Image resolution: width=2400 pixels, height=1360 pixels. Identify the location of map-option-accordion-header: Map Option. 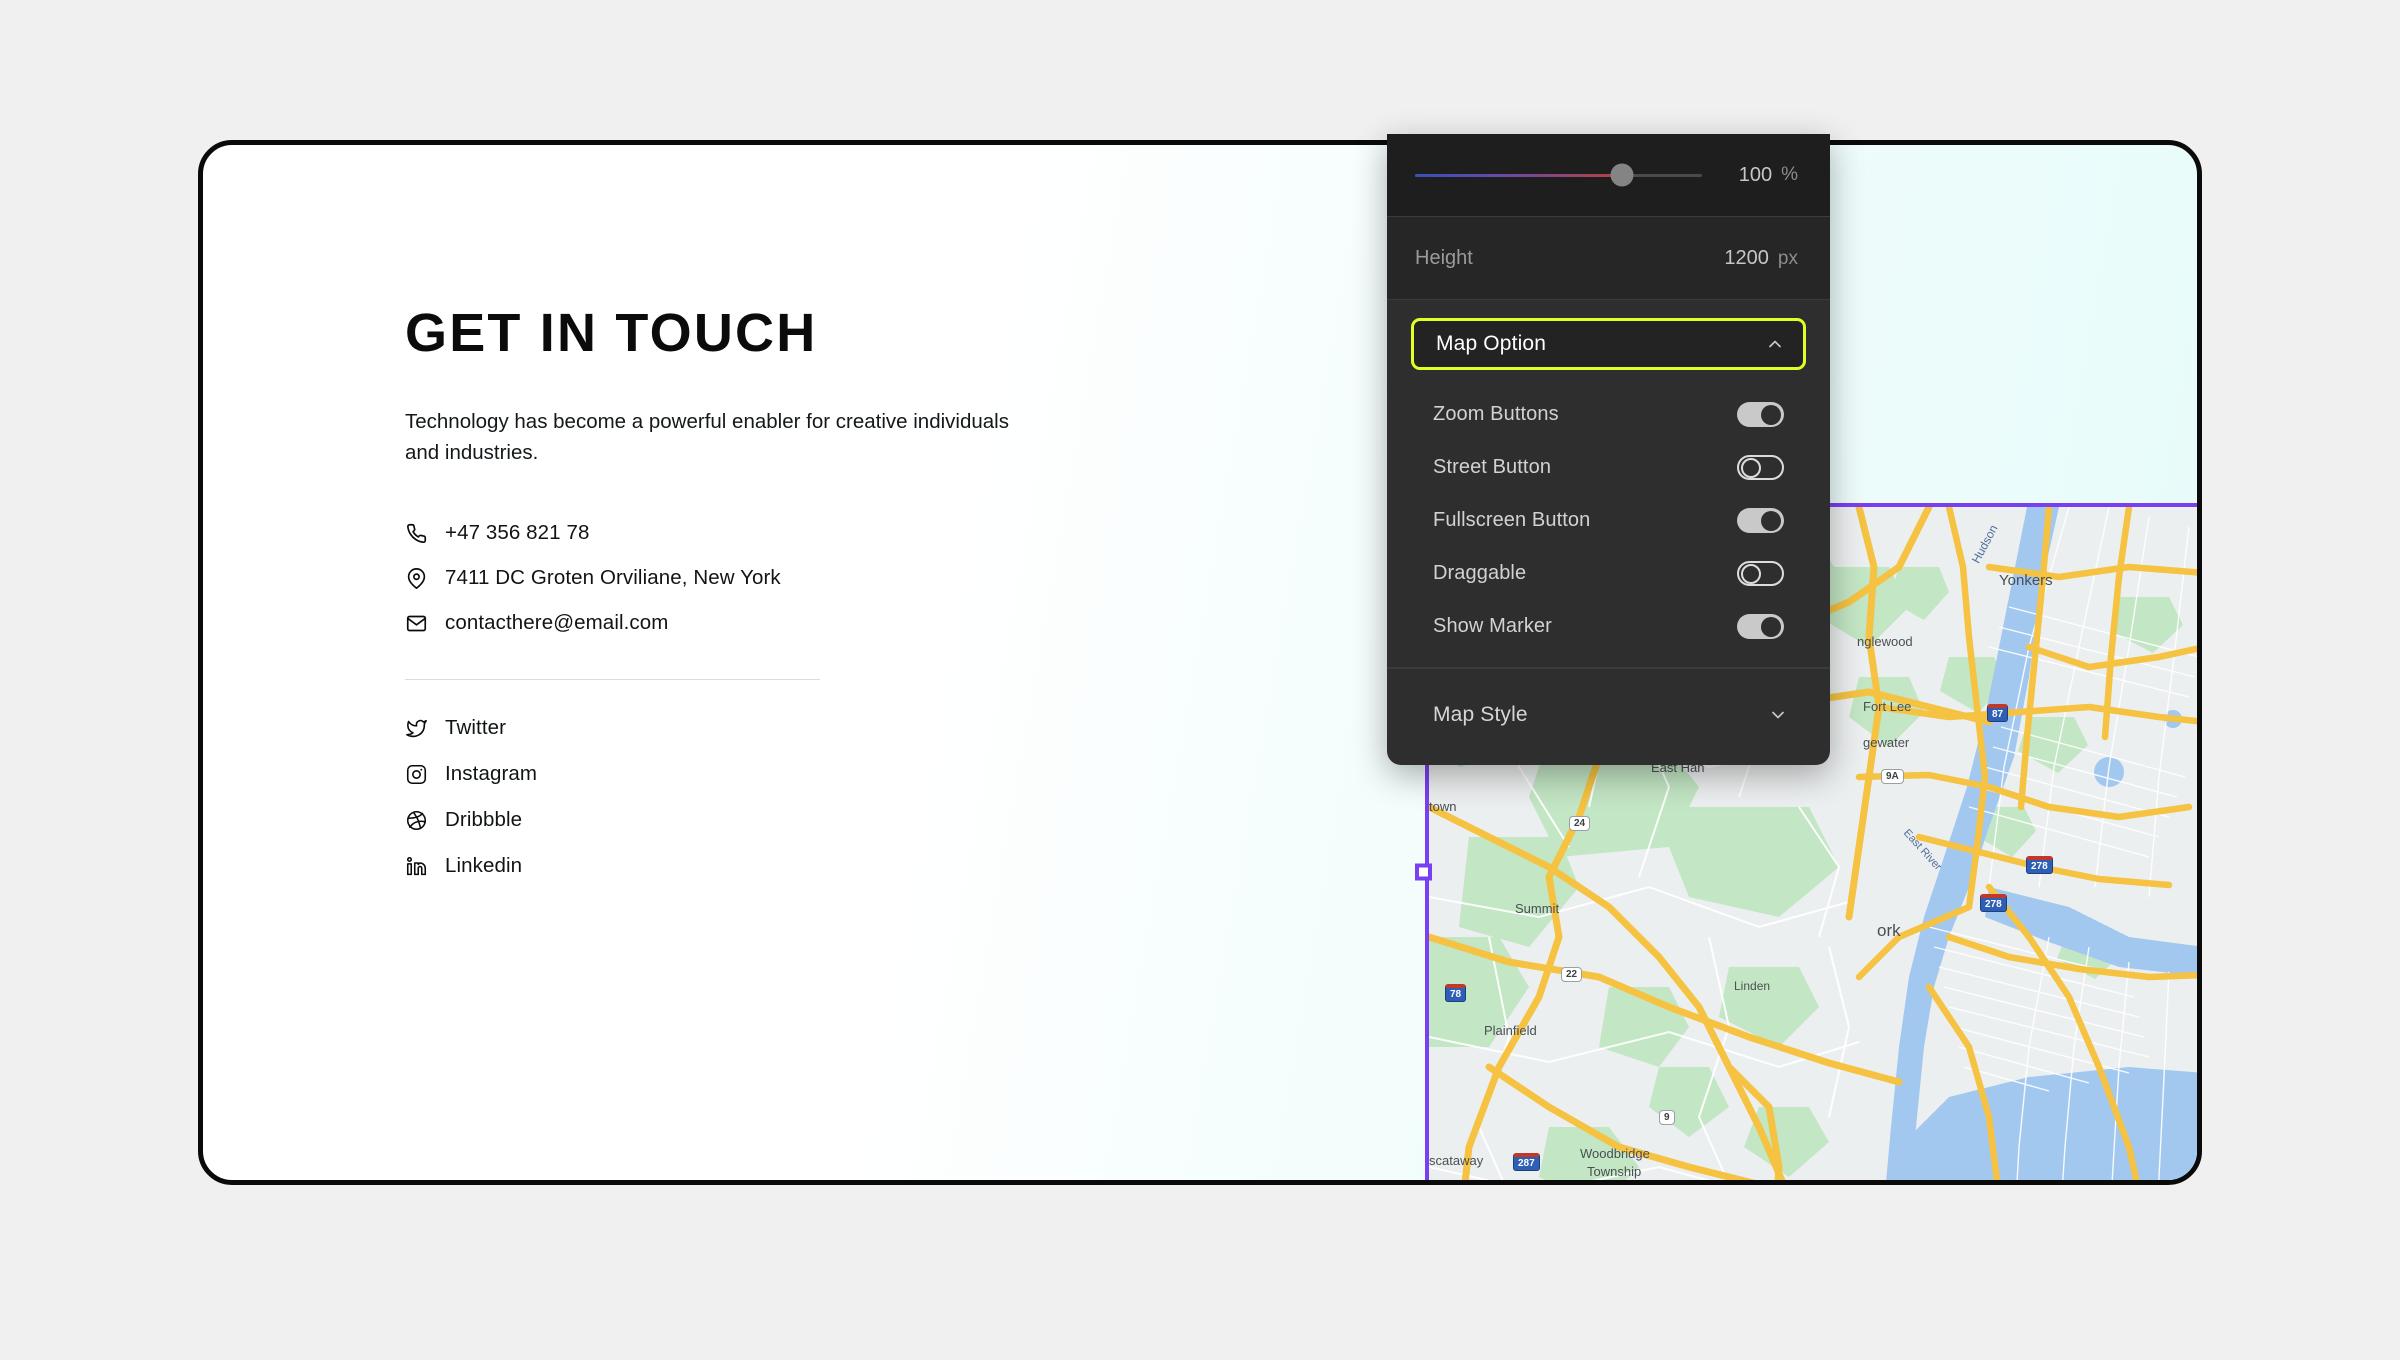
(1608, 344).